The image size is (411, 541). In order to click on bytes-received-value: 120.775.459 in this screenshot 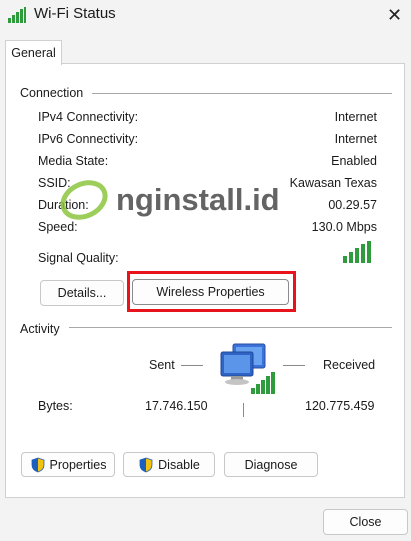, I will do `click(340, 406)`.